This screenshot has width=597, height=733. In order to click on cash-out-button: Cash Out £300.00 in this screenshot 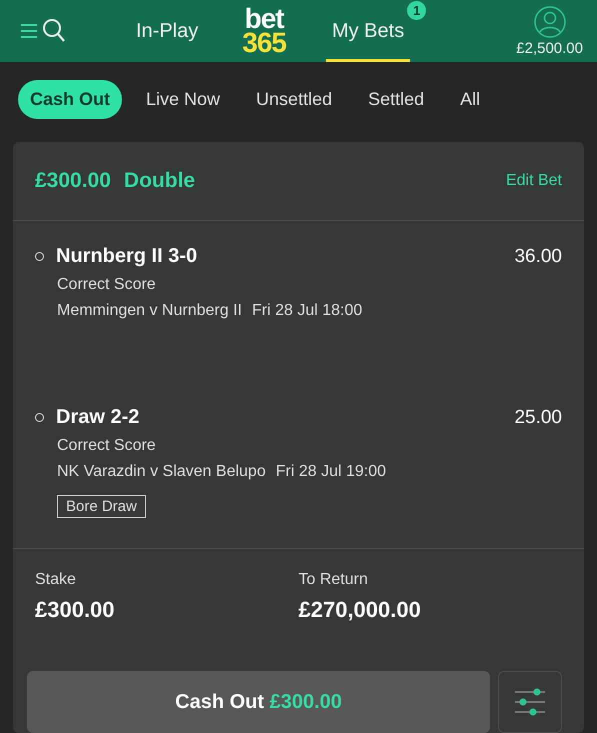, I will do `click(258, 702)`.